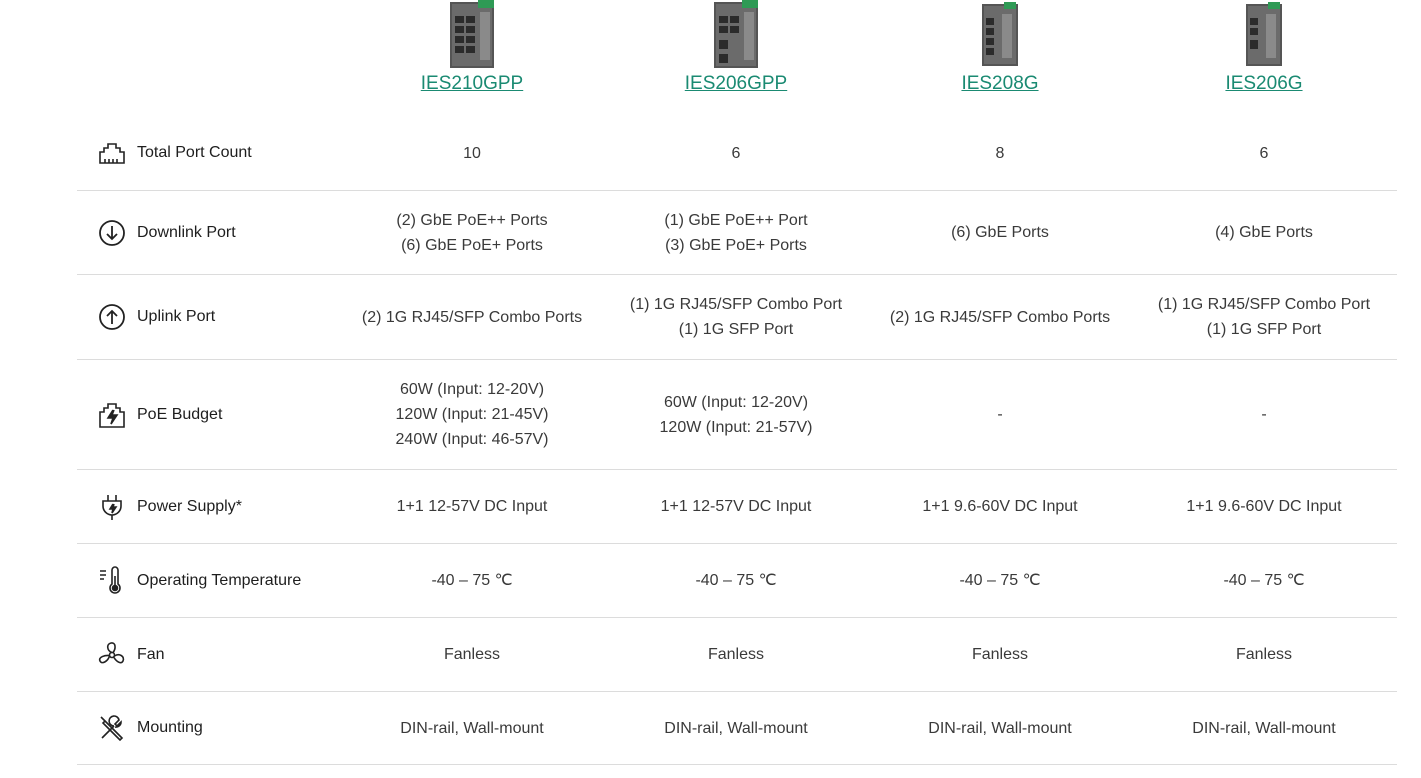  I want to click on spec-cell: (4) GbE Ports, so click(1264, 232).